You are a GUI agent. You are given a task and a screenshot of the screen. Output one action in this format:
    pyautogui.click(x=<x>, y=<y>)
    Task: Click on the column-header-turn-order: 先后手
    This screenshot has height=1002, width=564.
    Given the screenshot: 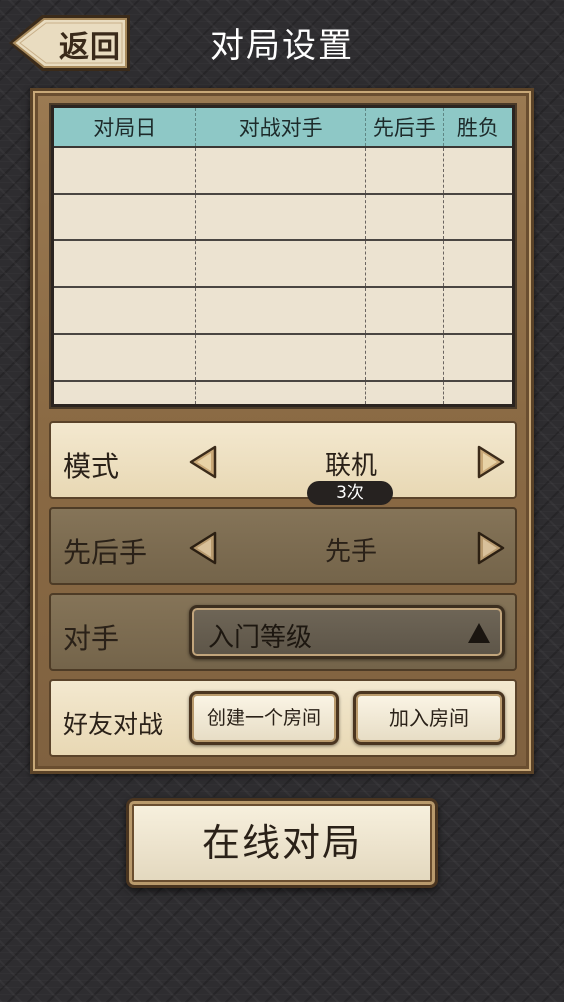 What is the action you would take?
    pyautogui.click(x=404, y=128)
    